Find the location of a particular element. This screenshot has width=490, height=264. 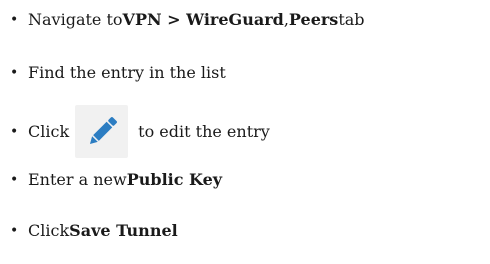

step-enter-key: • Enter a new Public Key is located at coordinates (116, 179).